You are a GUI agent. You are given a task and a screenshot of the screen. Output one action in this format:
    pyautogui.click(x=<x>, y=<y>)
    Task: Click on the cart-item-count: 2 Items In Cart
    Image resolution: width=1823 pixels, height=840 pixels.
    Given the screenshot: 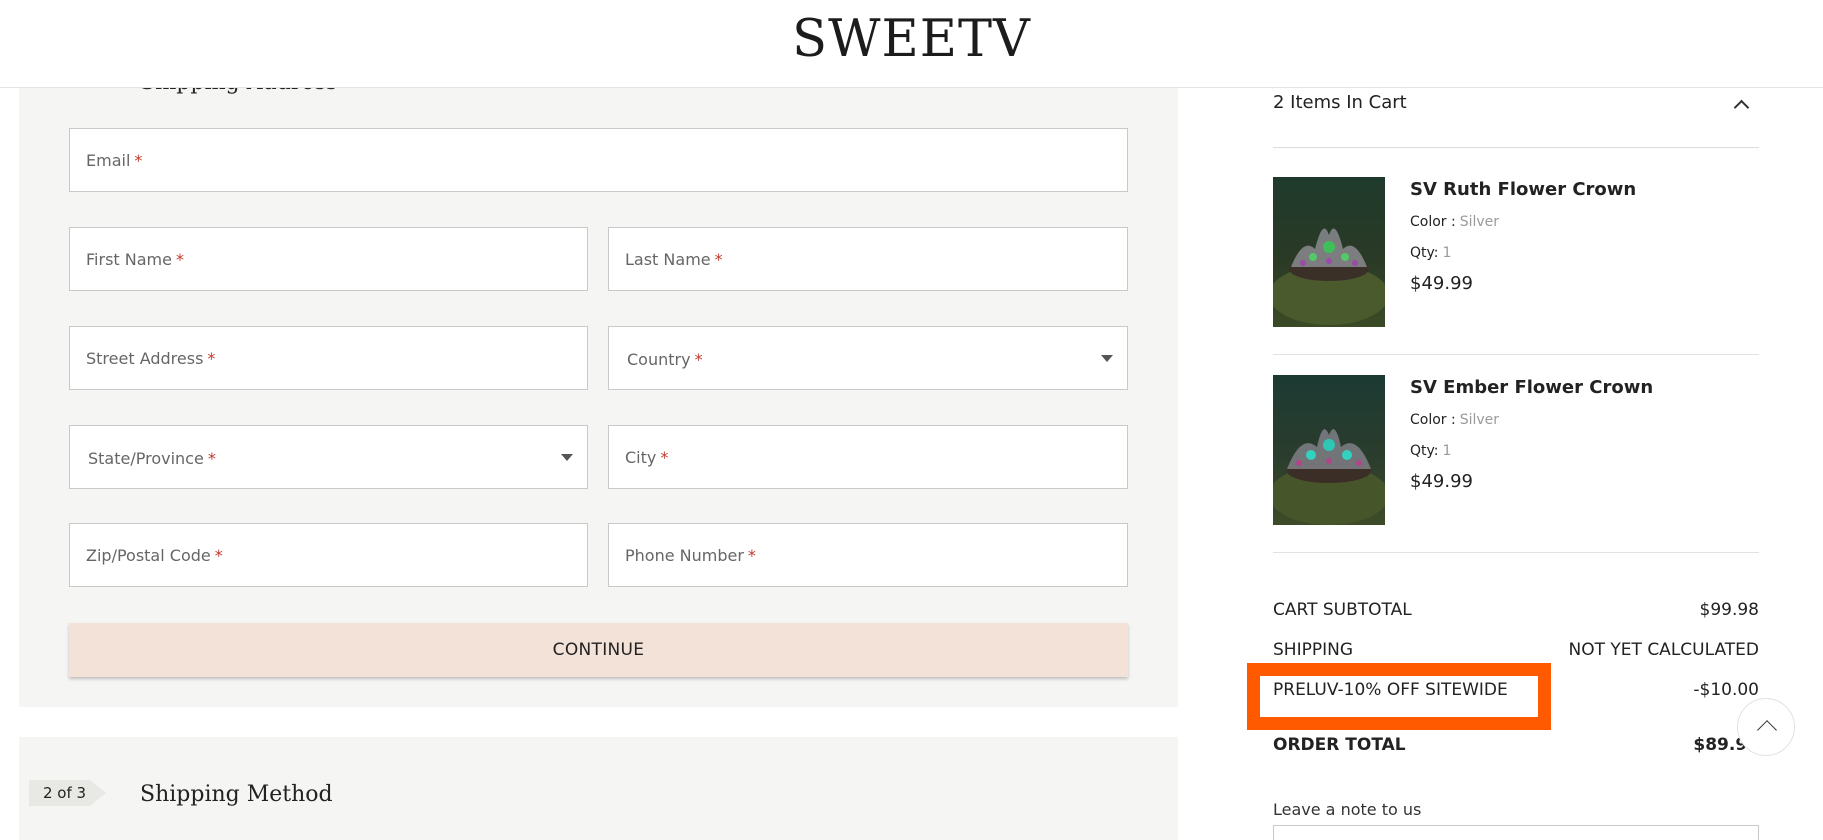 What is the action you would take?
    pyautogui.click(x=1340, y=102)
    